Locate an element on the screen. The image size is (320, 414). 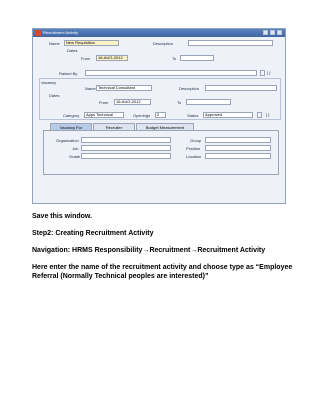
vacancy-to-field is located at coordinates (208, 102).